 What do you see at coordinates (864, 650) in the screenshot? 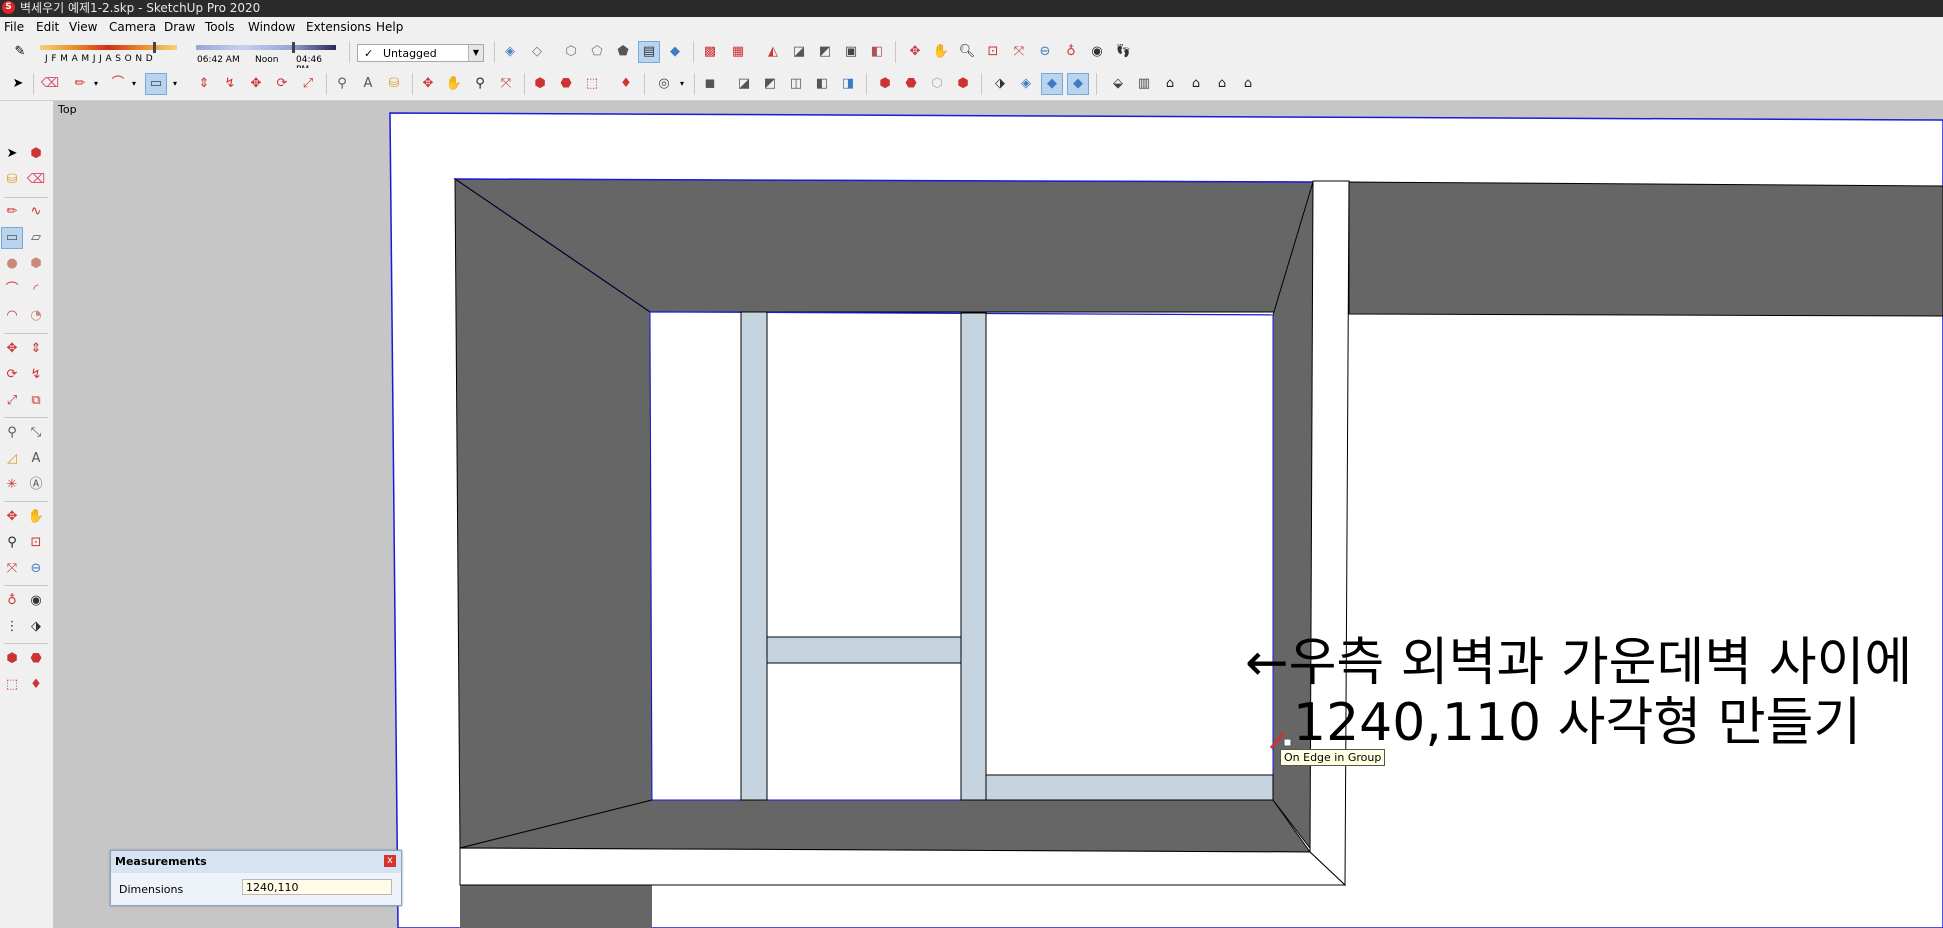
I see `inner-wall-horizontal` at bounding box center [864, 650].